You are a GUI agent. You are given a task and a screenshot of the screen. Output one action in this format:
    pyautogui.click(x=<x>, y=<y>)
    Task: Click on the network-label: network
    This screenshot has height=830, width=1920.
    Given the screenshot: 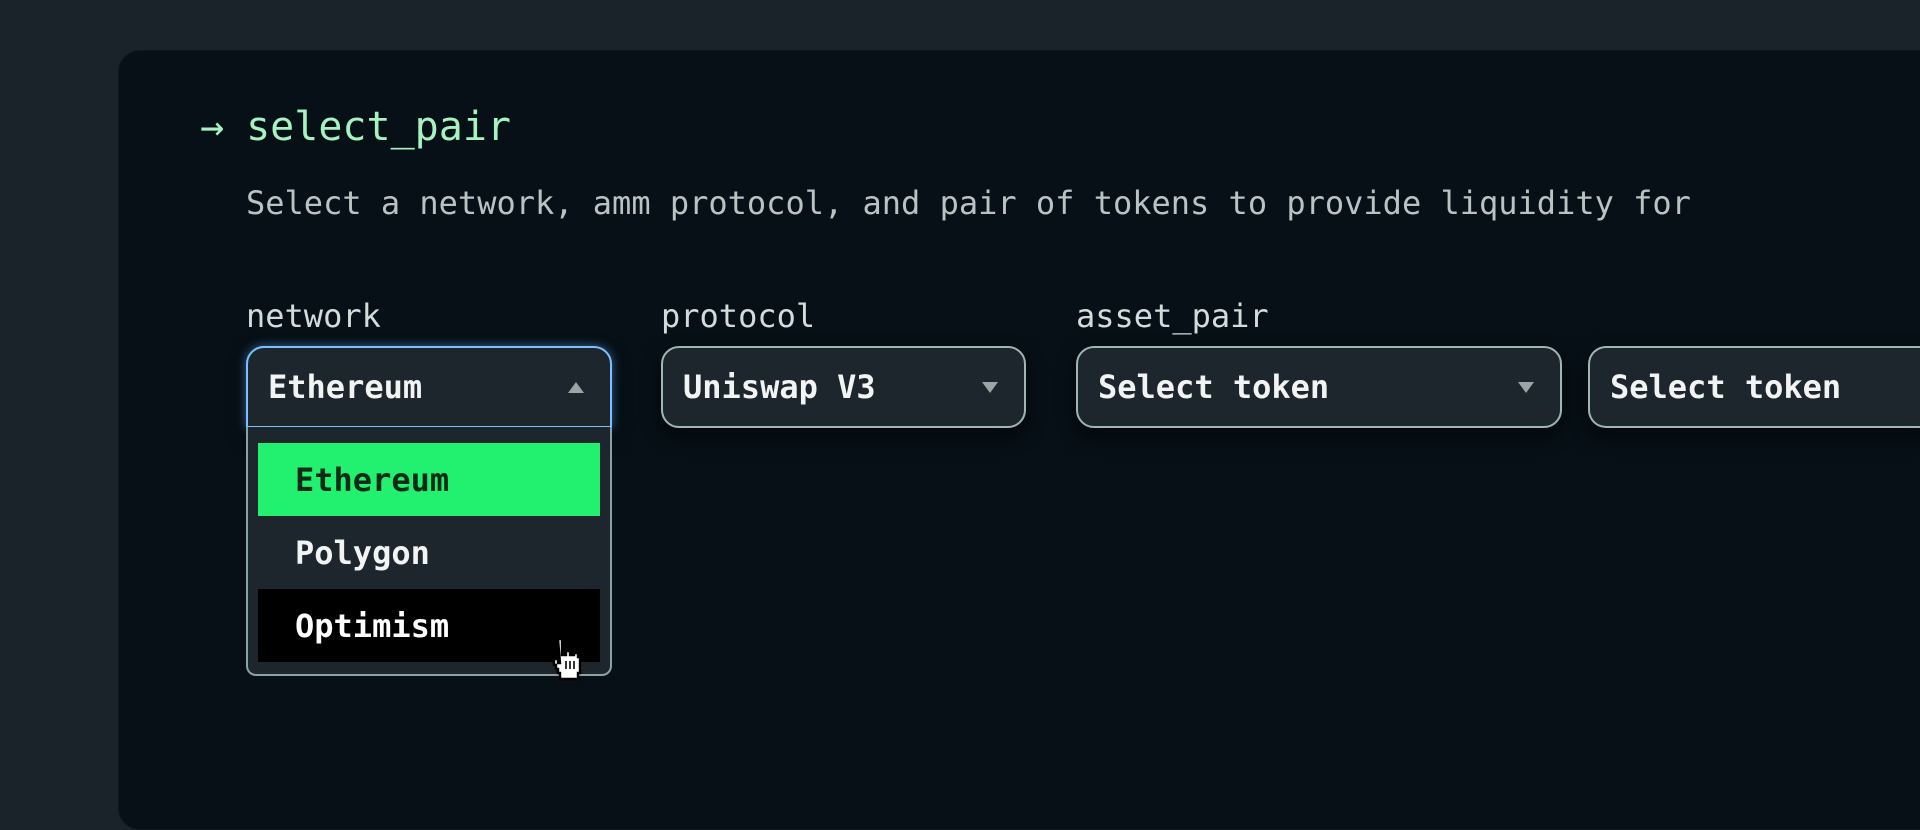 What is the action you would take?
    pyautogui.click(x=313, y=316)
    